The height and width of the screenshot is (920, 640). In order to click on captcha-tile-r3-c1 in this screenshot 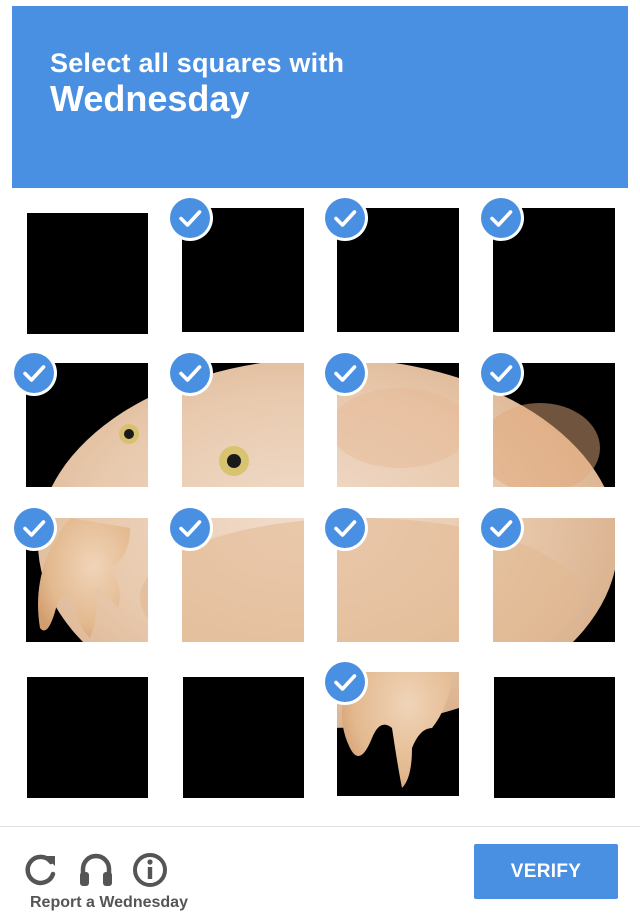, I will do `click(78, 576)`.